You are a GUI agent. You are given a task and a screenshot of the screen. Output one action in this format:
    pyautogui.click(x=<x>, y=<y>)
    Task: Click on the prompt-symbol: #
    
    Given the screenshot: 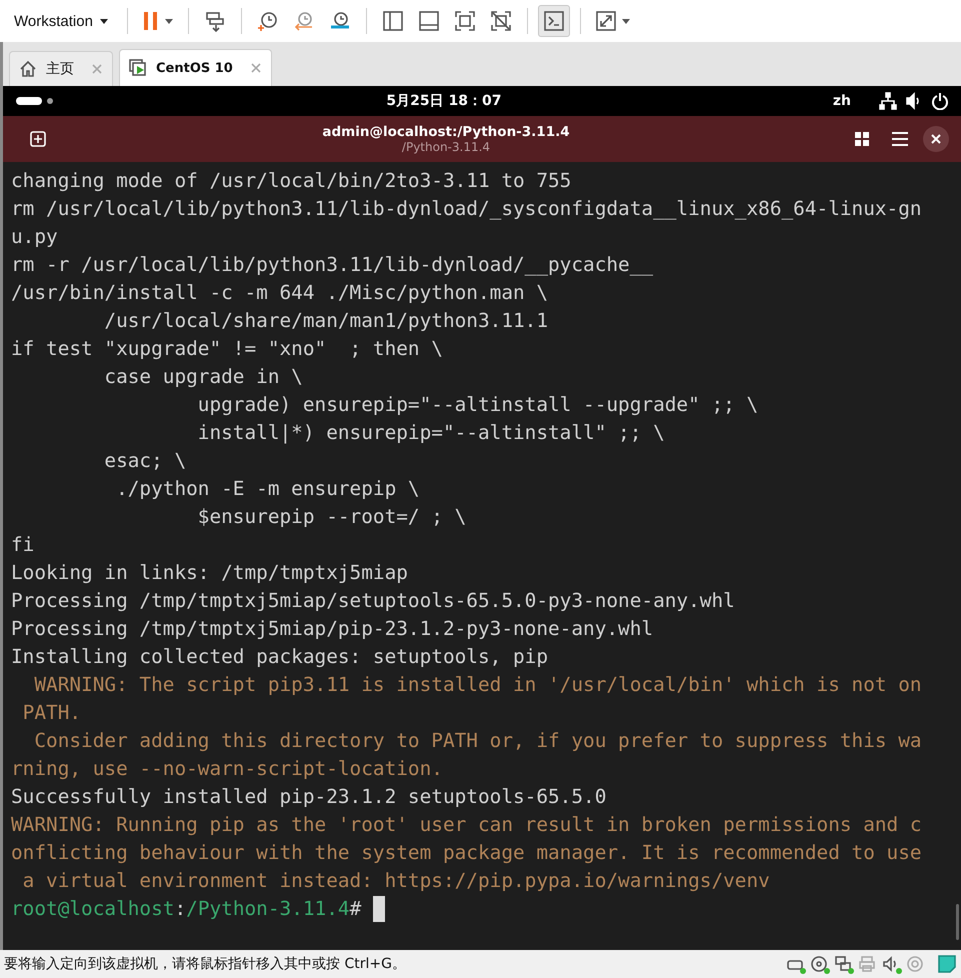 What is the action you would take?
    pyautogui.click(x=356, y=909)
    